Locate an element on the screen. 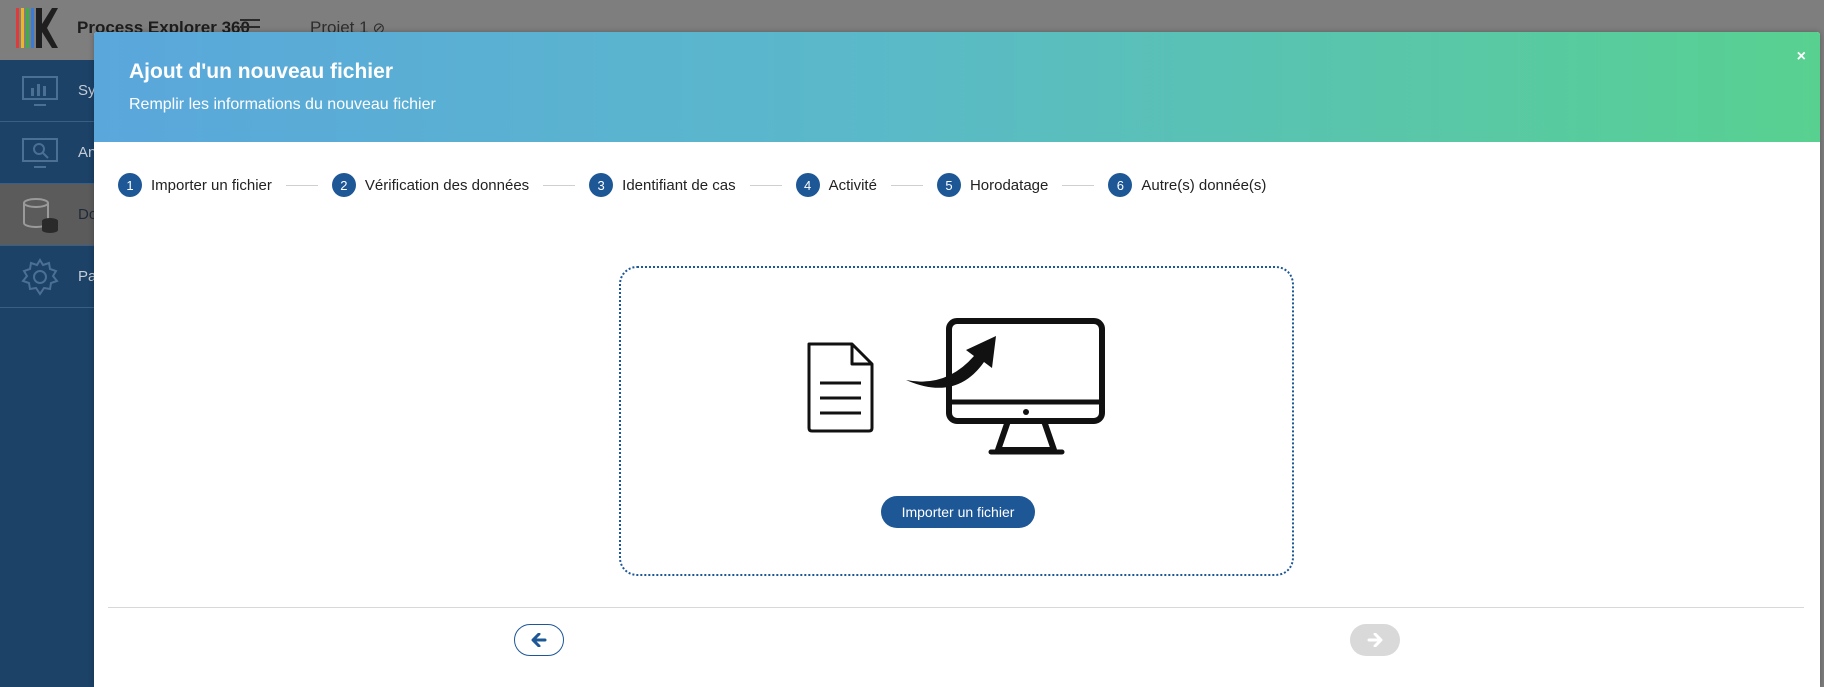 The image size is (1824, 687). database-icon is located at coordinates (40, 215).